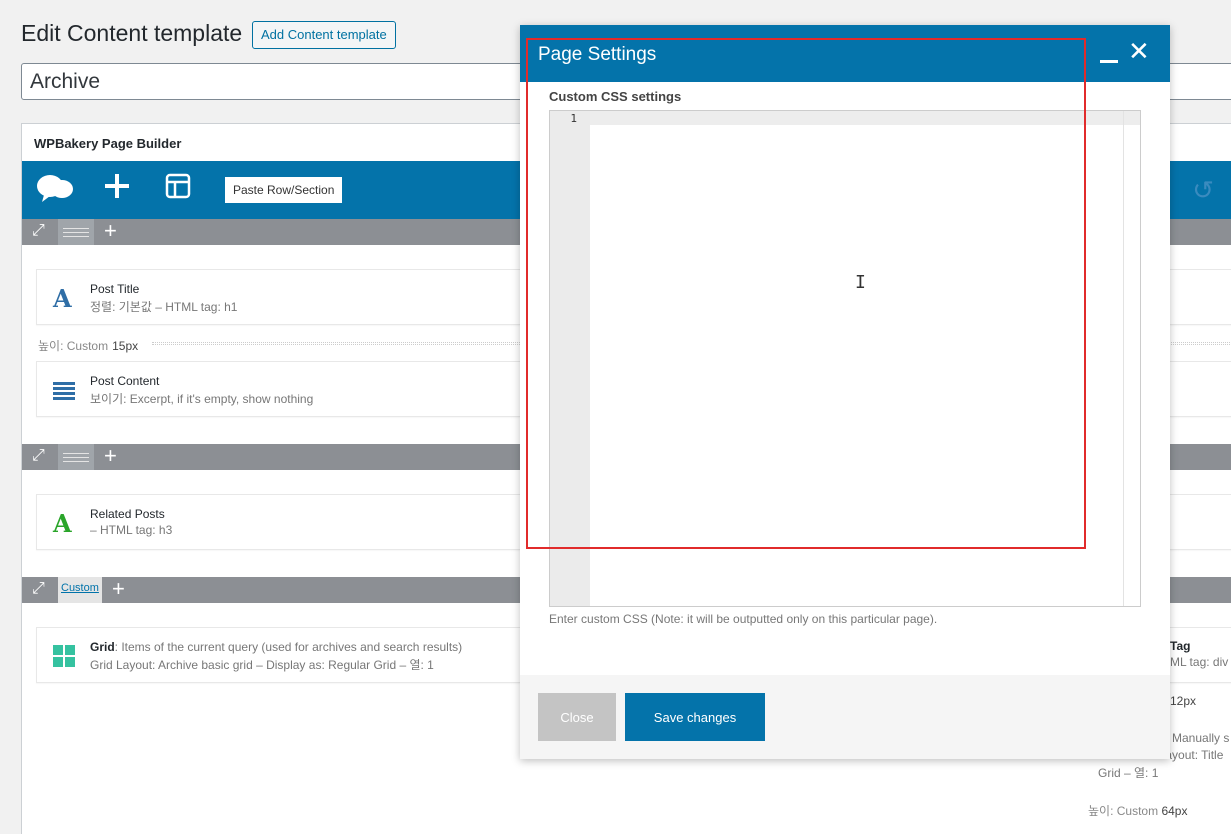  I want to click on modal-footer: Close Save changes, so click(845, 717).